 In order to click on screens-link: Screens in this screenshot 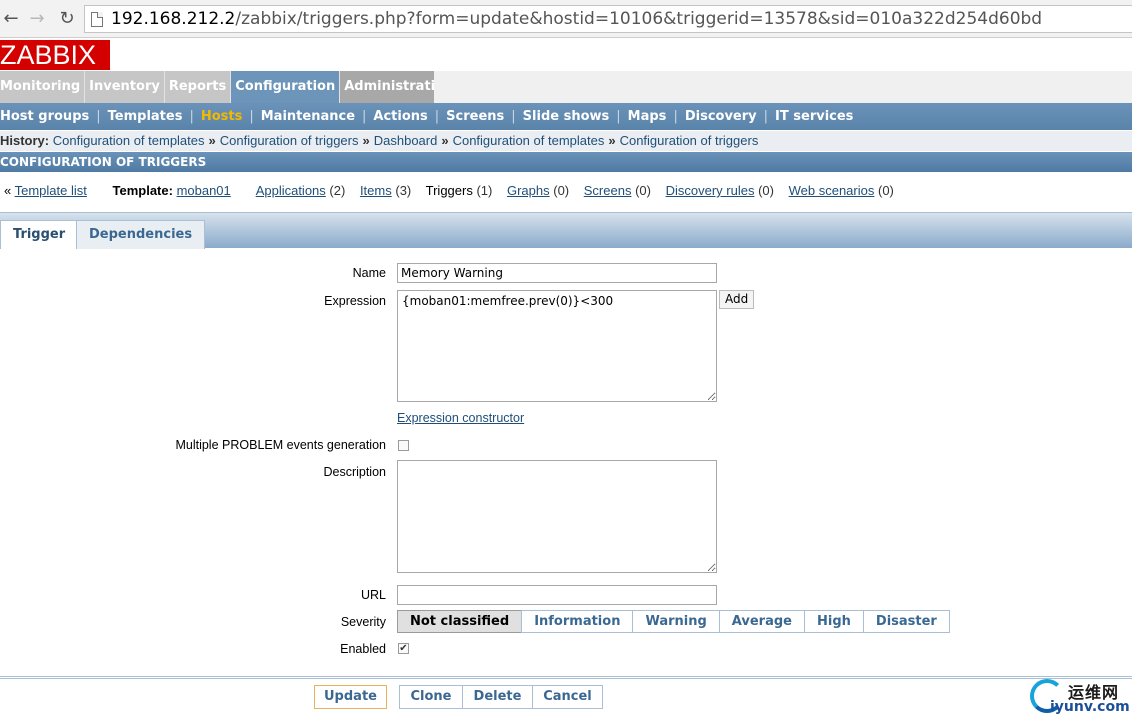, I will do `click(608, 190)`.